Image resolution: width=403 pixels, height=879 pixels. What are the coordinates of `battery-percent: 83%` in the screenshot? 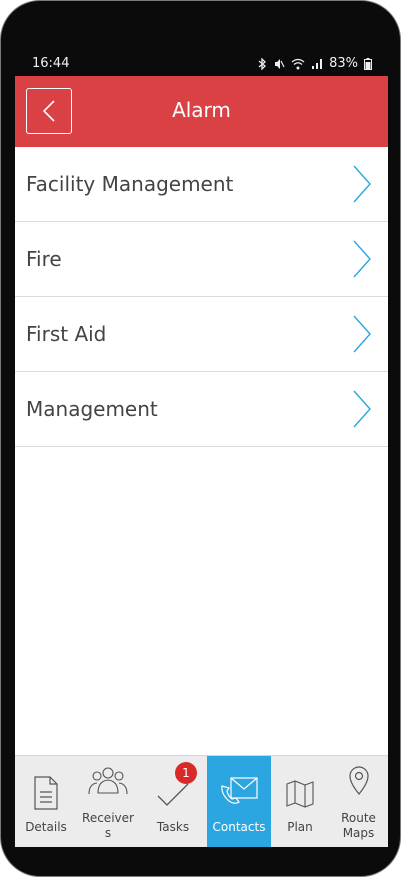 It's located at (343, 63).